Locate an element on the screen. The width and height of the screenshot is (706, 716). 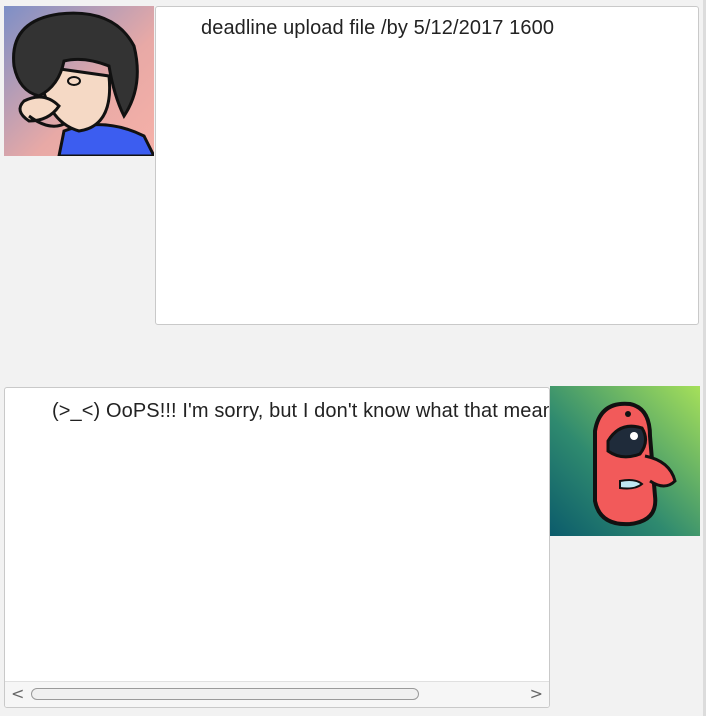
bot-avatar-image is located at coordinates (625, 461).